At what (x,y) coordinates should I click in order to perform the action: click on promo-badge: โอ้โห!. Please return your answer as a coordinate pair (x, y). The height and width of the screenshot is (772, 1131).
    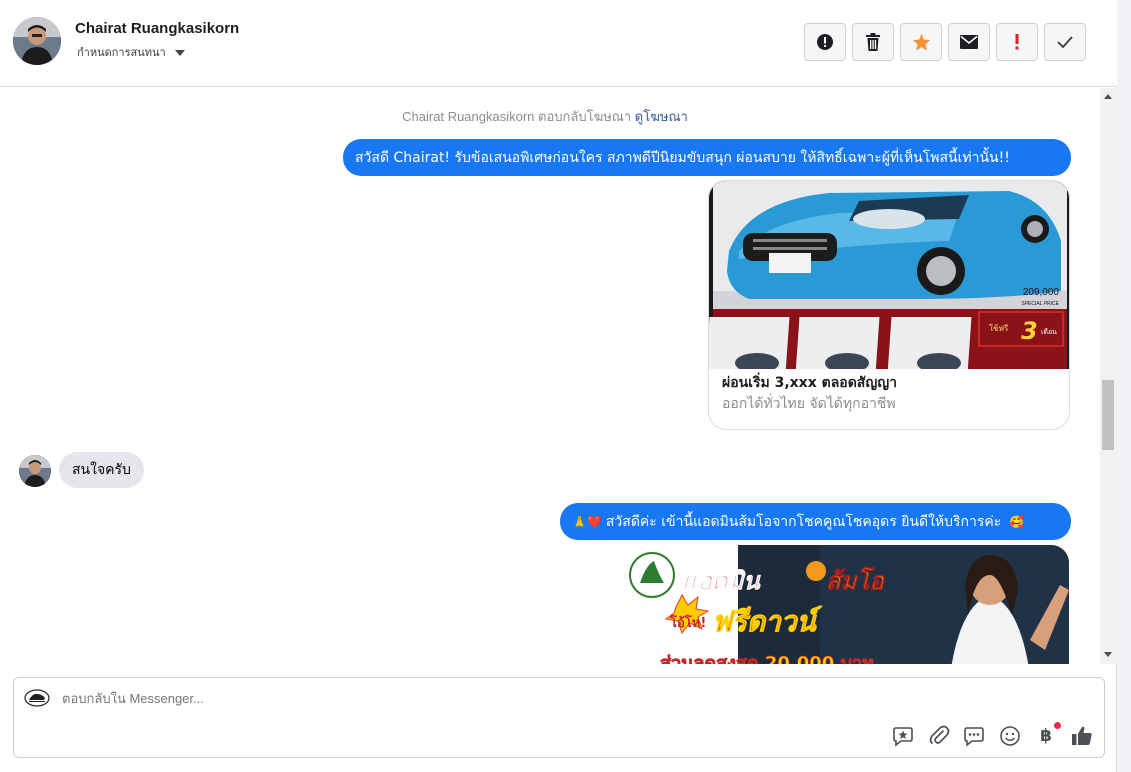
    Looking at the image, I should click on (687, 622).